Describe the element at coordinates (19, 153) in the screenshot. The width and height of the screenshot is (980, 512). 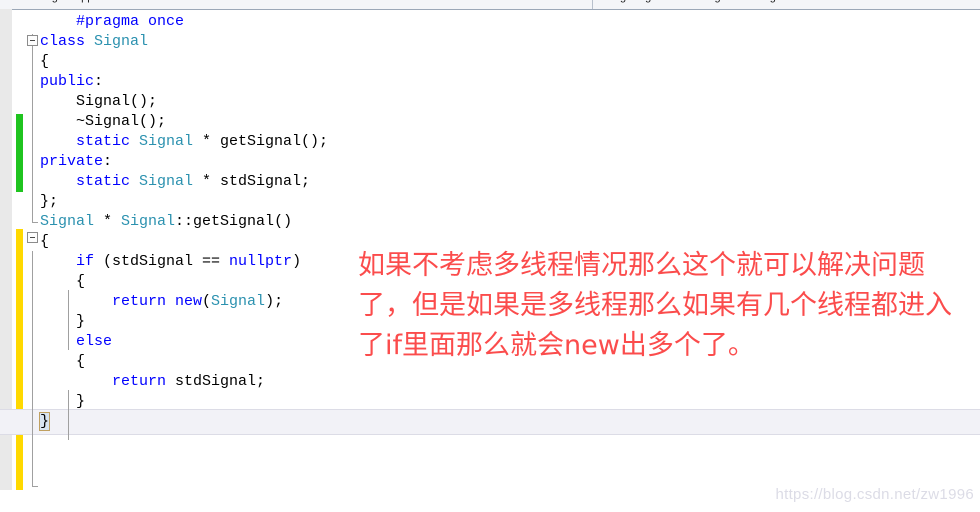
I see `green-change-bar` at that location.